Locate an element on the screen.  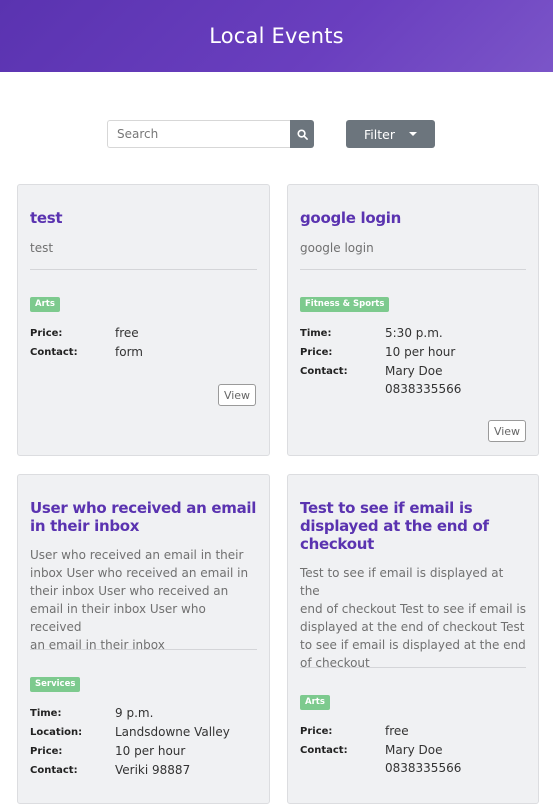
location-row: Location: Landsdowne Valley is located at coordinates (143, 732).